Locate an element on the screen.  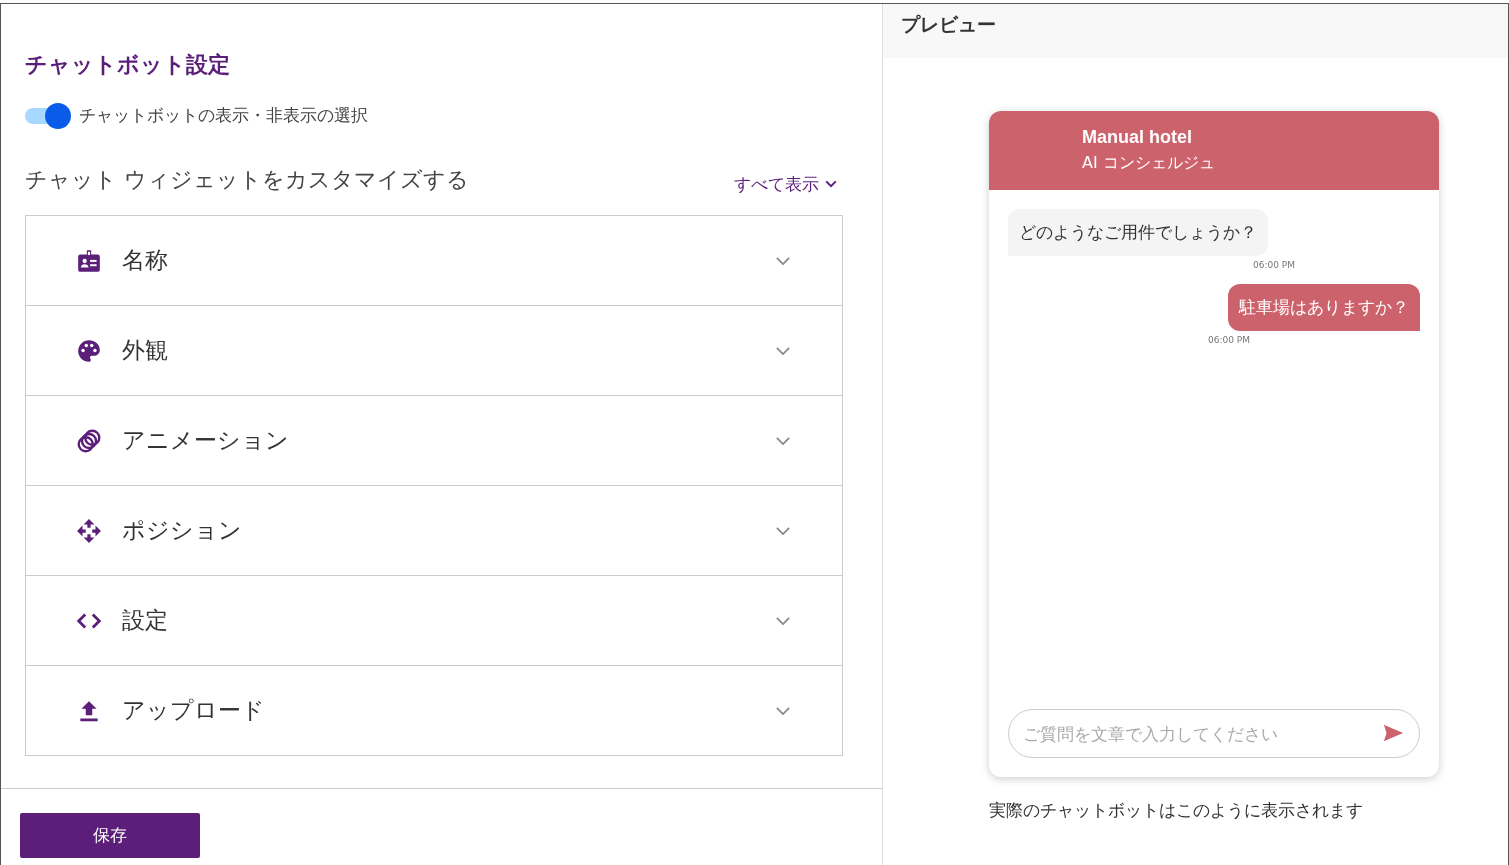
rings-icon is located at coordinates (89, 440).